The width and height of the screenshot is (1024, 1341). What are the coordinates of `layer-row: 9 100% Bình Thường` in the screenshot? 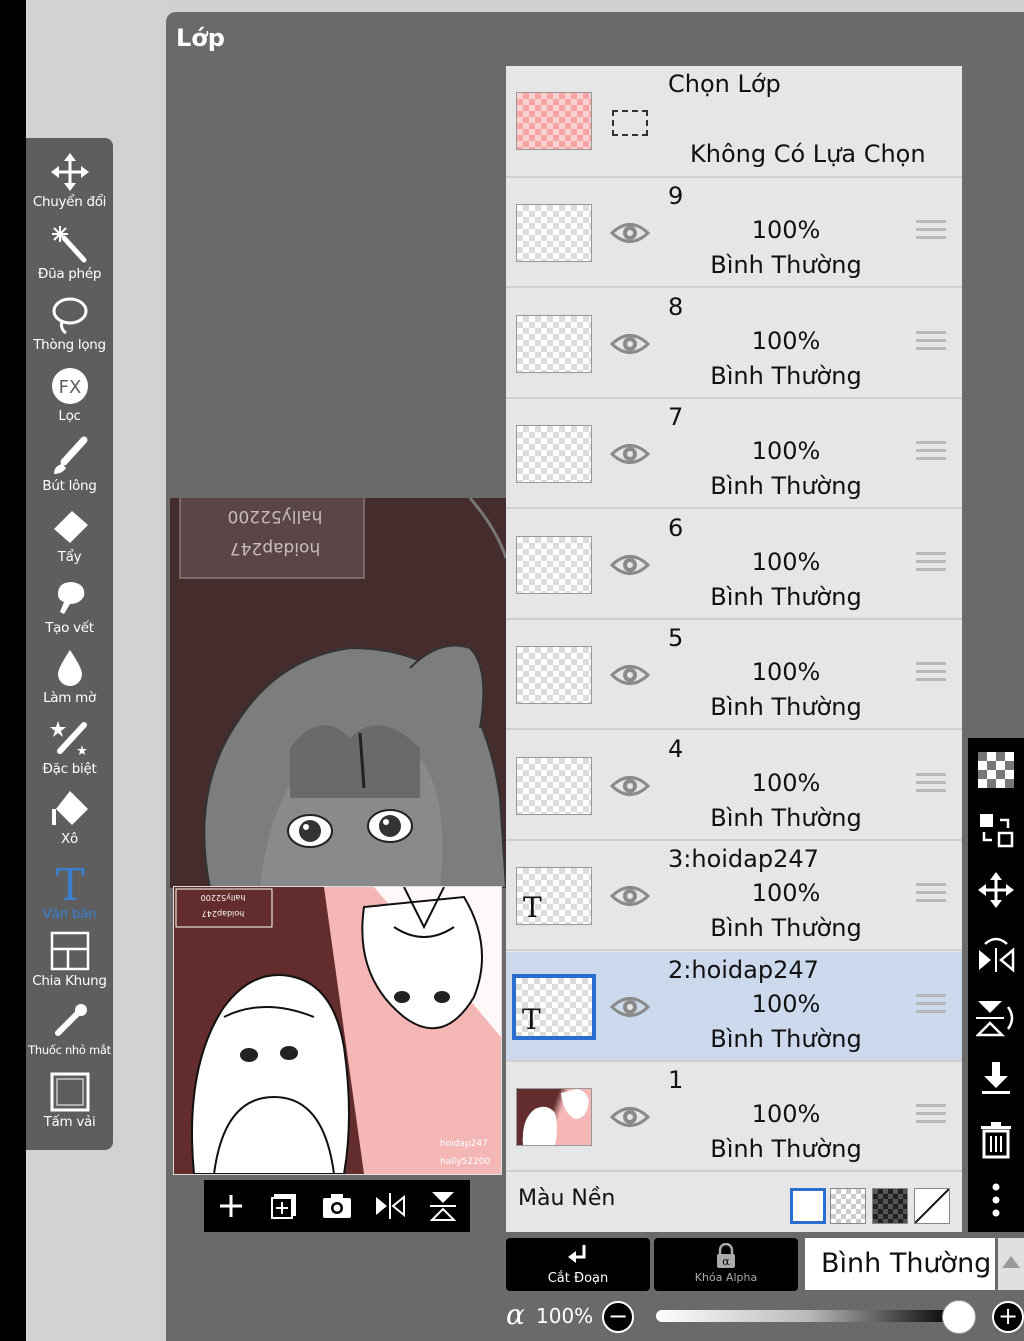 It's located at (734, 233).